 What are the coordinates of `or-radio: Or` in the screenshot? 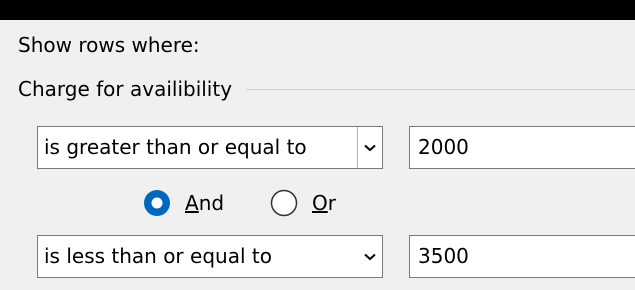 It's located at (303, 203).